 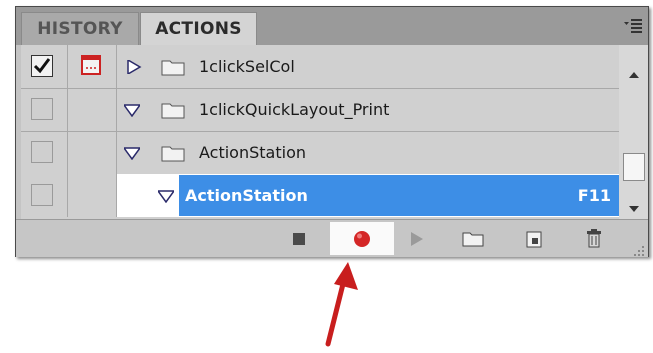 What do you see at coordinates (134, 67) in the screenshot?
I see `expand-arrow-icon` at bounding box center [134, 67].